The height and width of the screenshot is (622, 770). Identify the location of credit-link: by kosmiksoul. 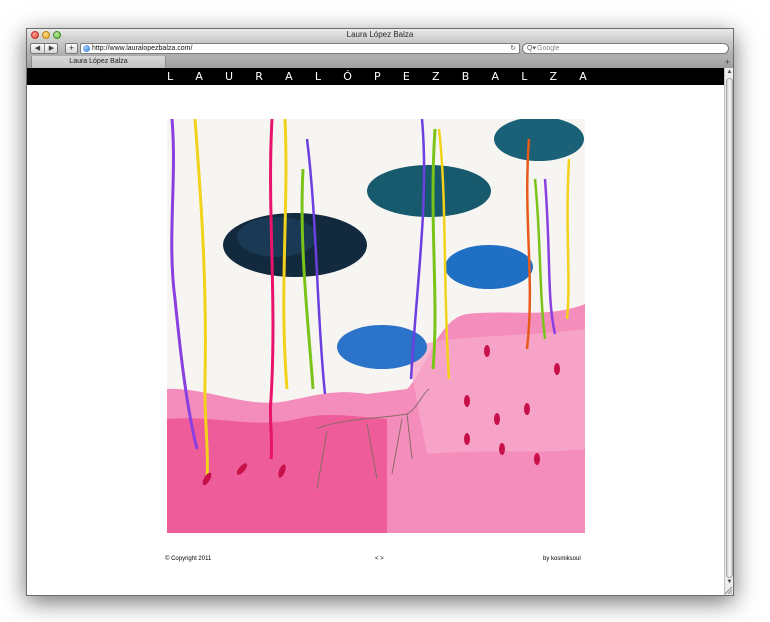
(562, 559).